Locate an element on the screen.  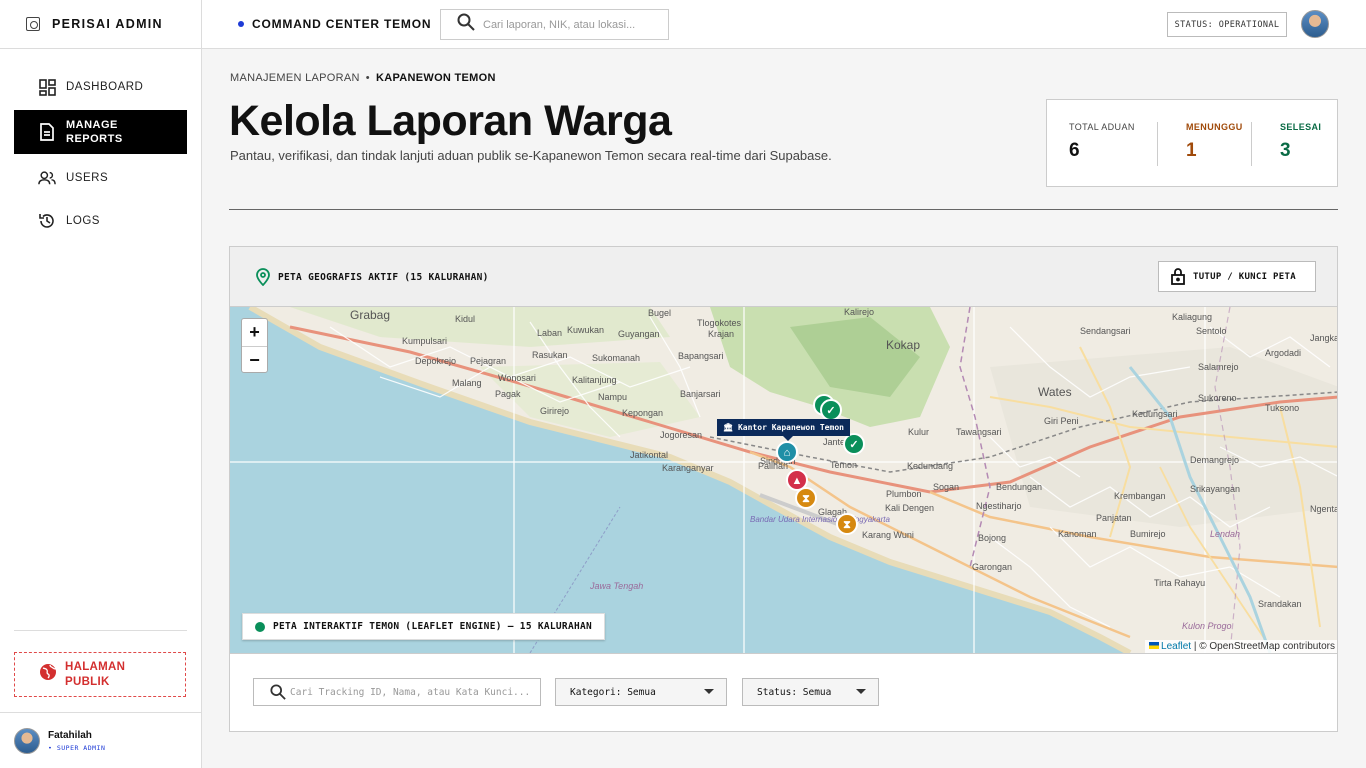
sidebar-item-users: USERS is located at coordinates (100, 178).